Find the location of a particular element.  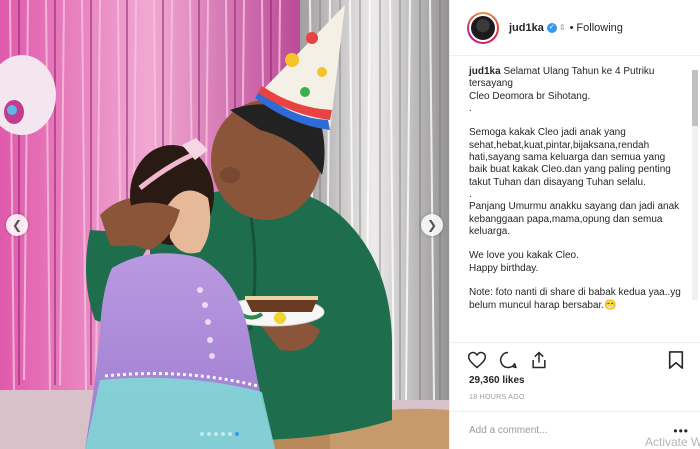

post-timestamp: 18 HOURS AGO is located at coordinates (497, 397).